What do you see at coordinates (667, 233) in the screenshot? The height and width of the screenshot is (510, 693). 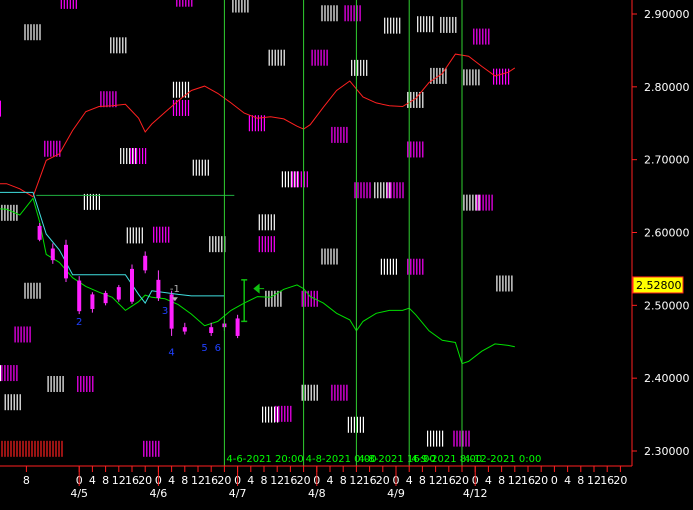 I see `y-axis-tick-label: 2.60000` at bounding box center [667, 233].